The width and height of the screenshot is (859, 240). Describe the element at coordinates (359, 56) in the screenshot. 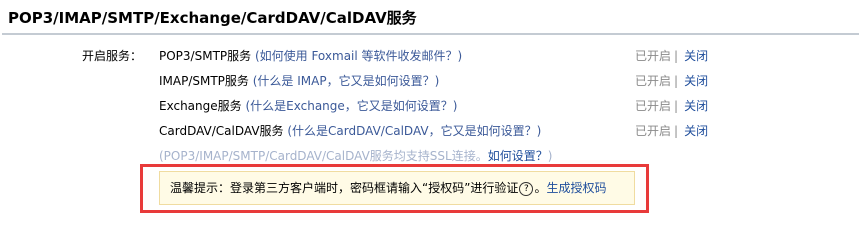

I see `help-link-pop3: 如何使用 Foxmail 等软件收发邮件？` at that location.